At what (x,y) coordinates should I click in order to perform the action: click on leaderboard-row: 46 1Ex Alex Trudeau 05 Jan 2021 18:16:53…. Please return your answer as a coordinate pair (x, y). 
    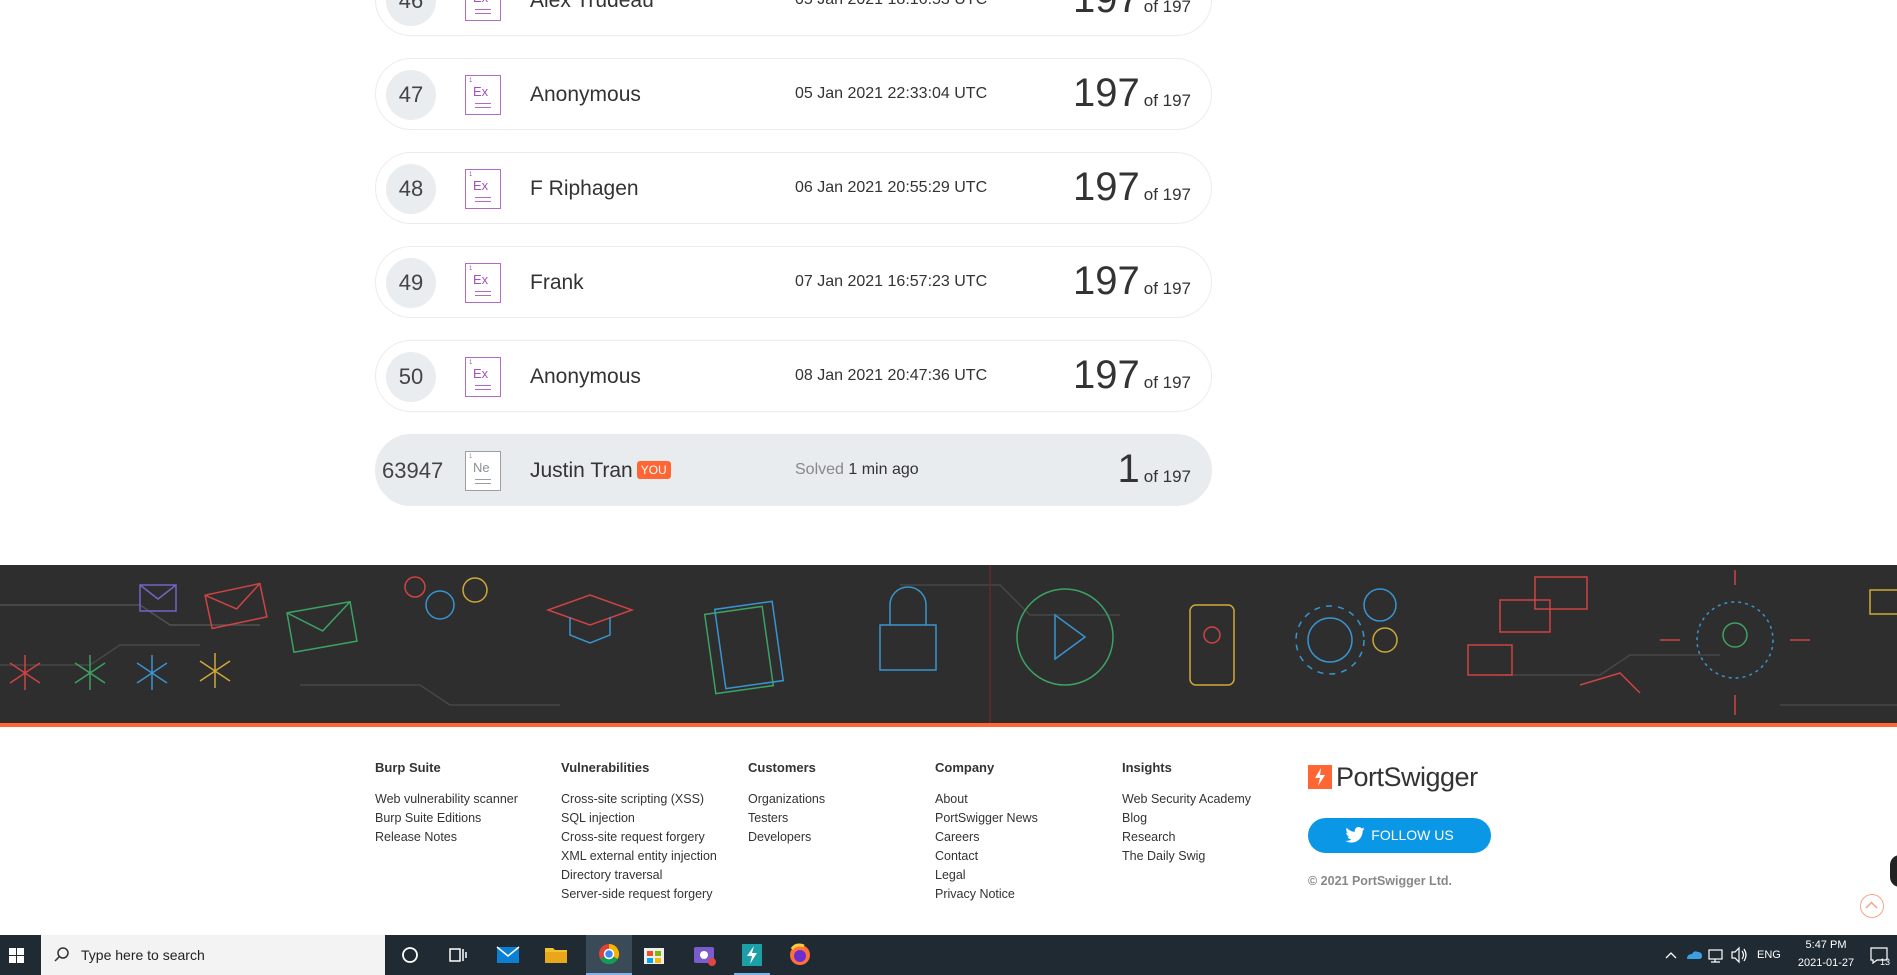
    Looking at the image, I should click on (793, 18).